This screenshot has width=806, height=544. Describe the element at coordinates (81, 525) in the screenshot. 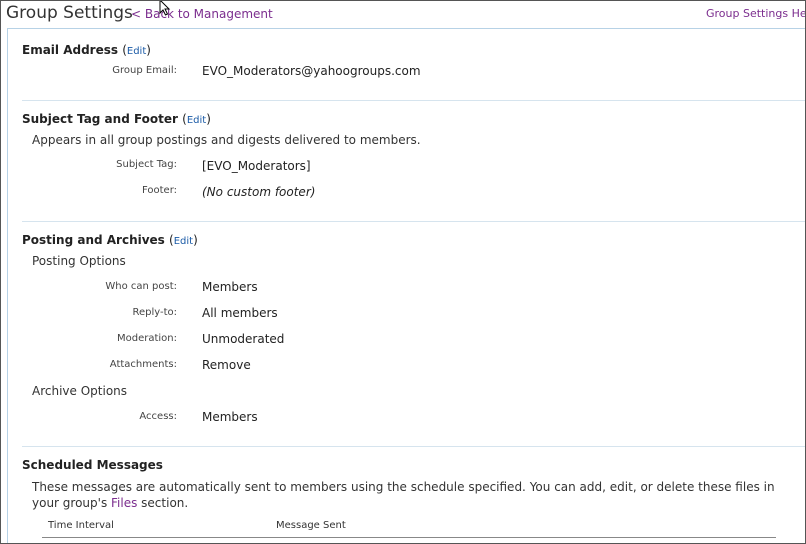

I see `column-header-time-interval: Time Interval` at that location.